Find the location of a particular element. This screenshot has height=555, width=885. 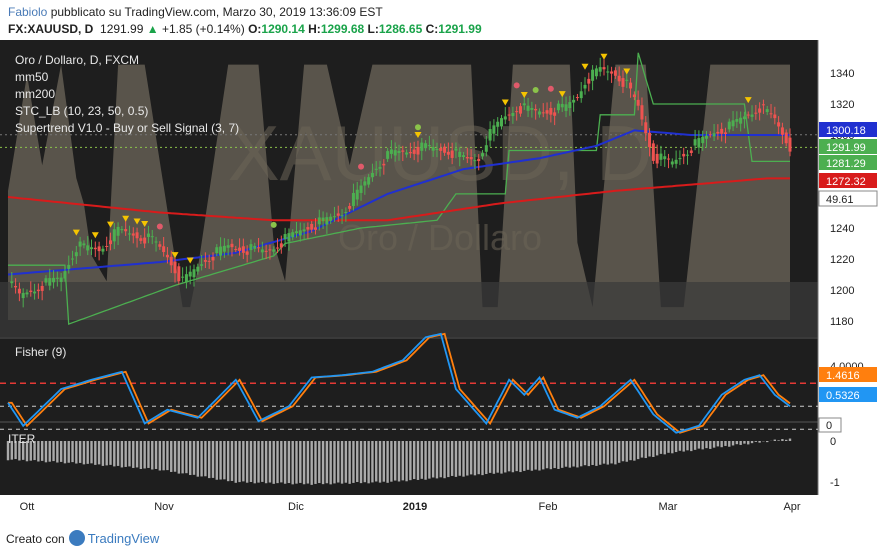

time-tick-label: Feb is located at coordinates (548, 507).